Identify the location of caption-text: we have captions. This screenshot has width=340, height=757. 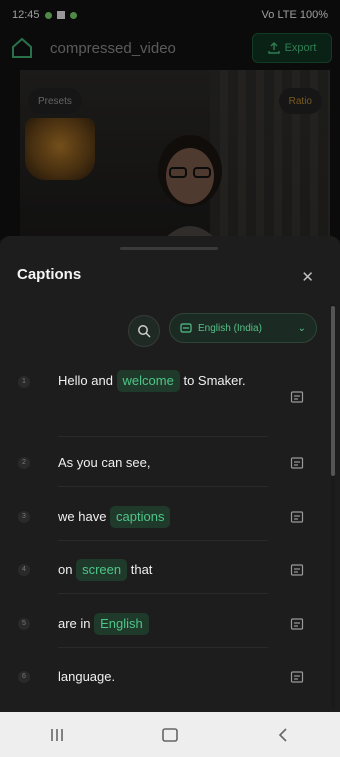
(165, 517).